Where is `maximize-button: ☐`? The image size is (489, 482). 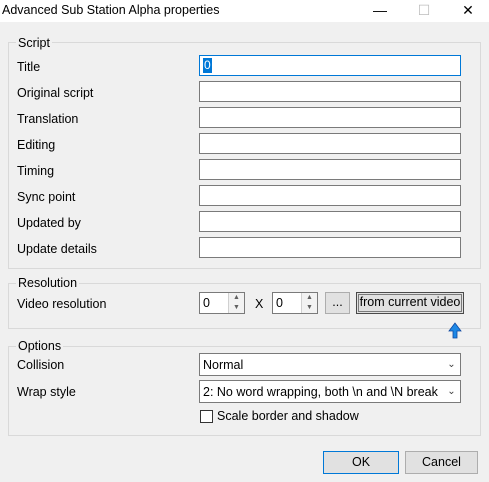
maximize-button: ☐ is located at coordinates (424, 10).